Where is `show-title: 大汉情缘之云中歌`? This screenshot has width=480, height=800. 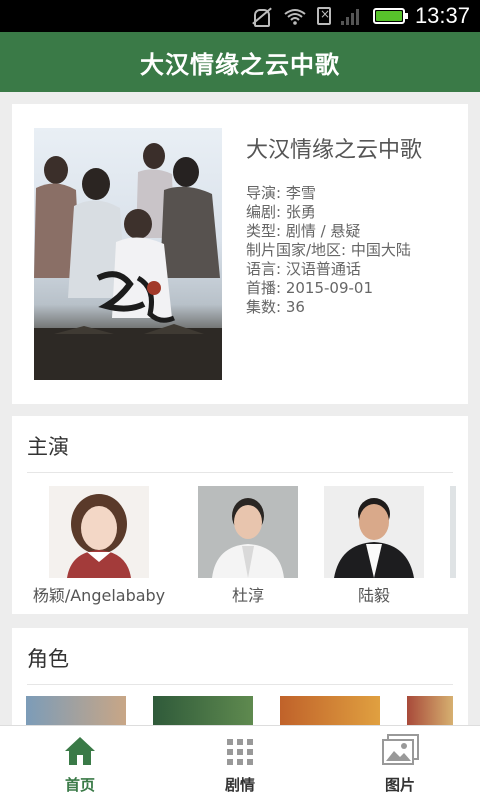
show-title: 大汉情缘之云中歌 is located at coordinates (334, 150).